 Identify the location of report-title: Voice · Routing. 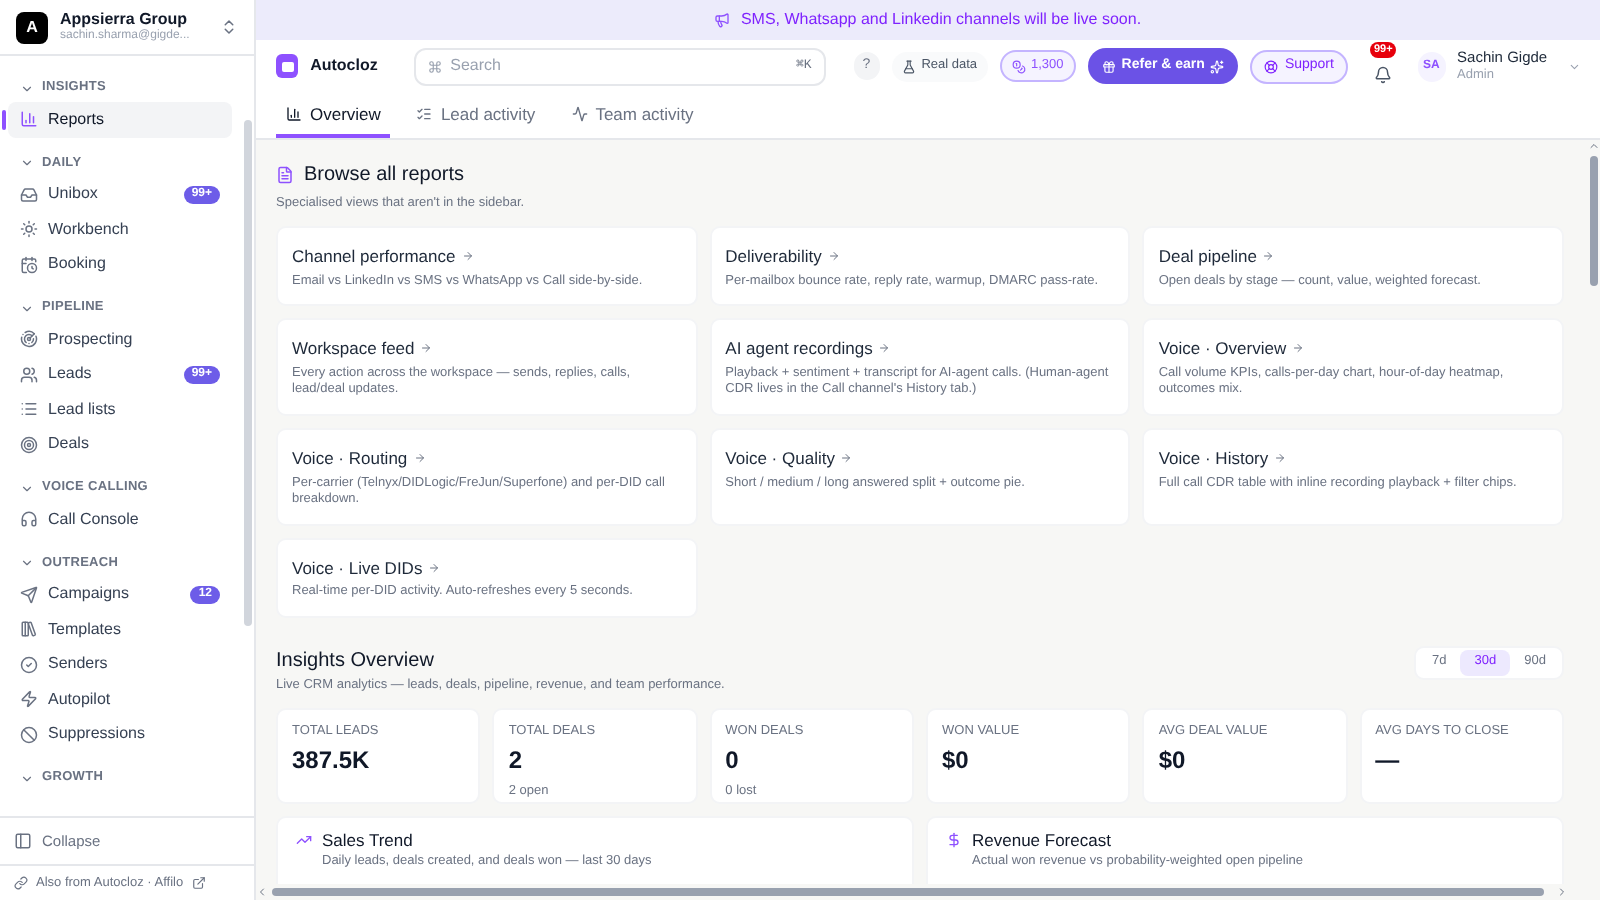
(350, 458).